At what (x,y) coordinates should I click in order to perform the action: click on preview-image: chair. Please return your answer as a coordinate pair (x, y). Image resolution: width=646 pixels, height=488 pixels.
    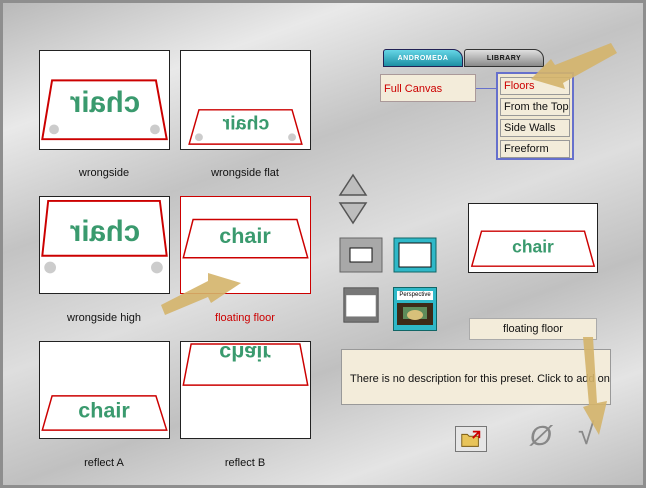
    Looking at the image, I should click on (533, 238).